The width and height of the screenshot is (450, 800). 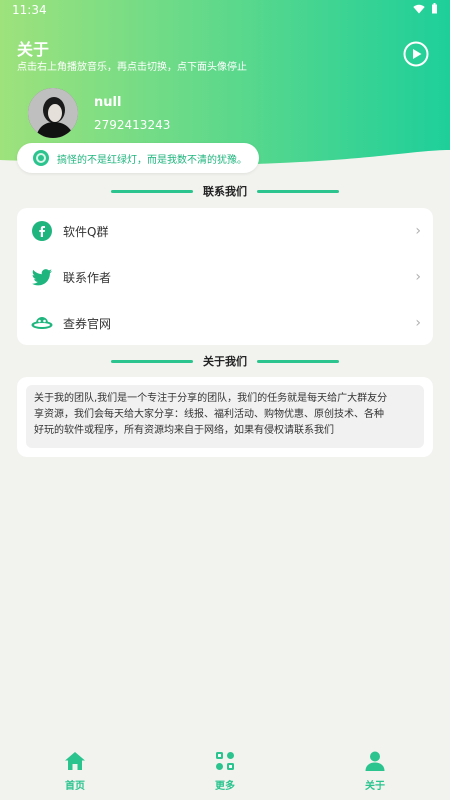 What do you see at coordinates (29, 10) in the screenshot?
I see `status-time: 11:34` at bounding box center [29, 10].